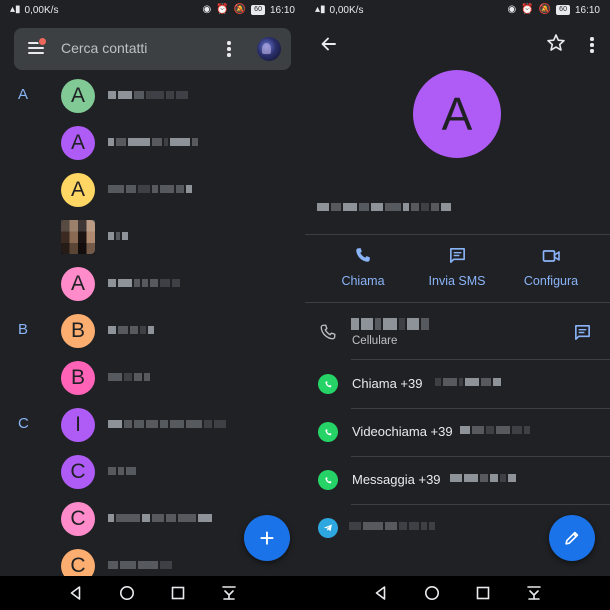 The height and width of the screenshot is (610, 610). Describe the element at coordinates (78, 378) in the screenshot. I see `contact-avatar: B` at that location.